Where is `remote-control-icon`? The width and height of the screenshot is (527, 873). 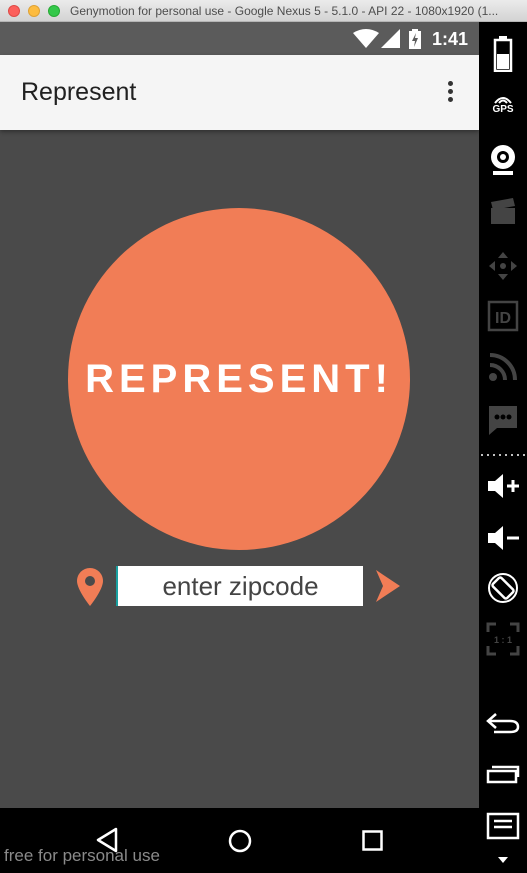 remote-control-icon is located at coordinates (503, 266).